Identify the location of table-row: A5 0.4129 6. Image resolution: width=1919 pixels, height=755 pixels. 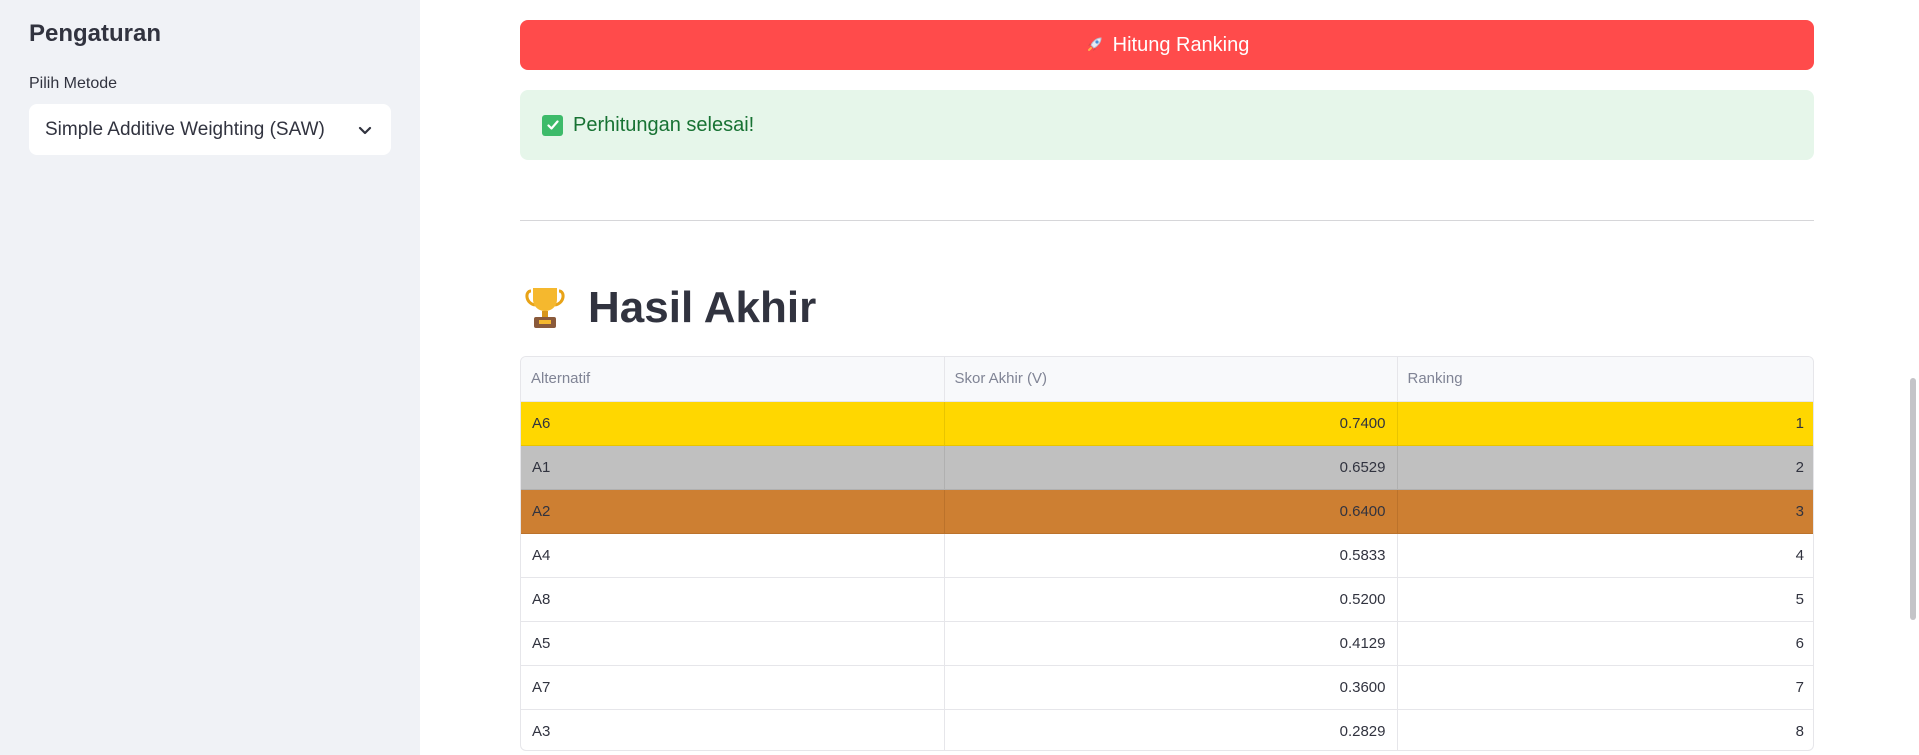
(1167, 643).